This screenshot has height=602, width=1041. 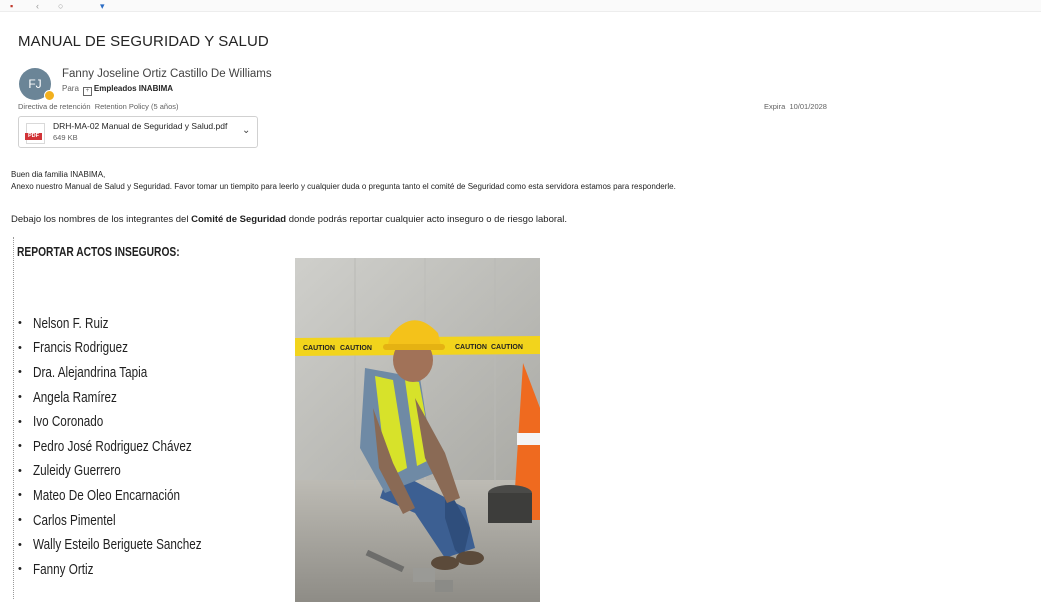 I want to click on presence-badge-icon, so click(x=49, y=95).